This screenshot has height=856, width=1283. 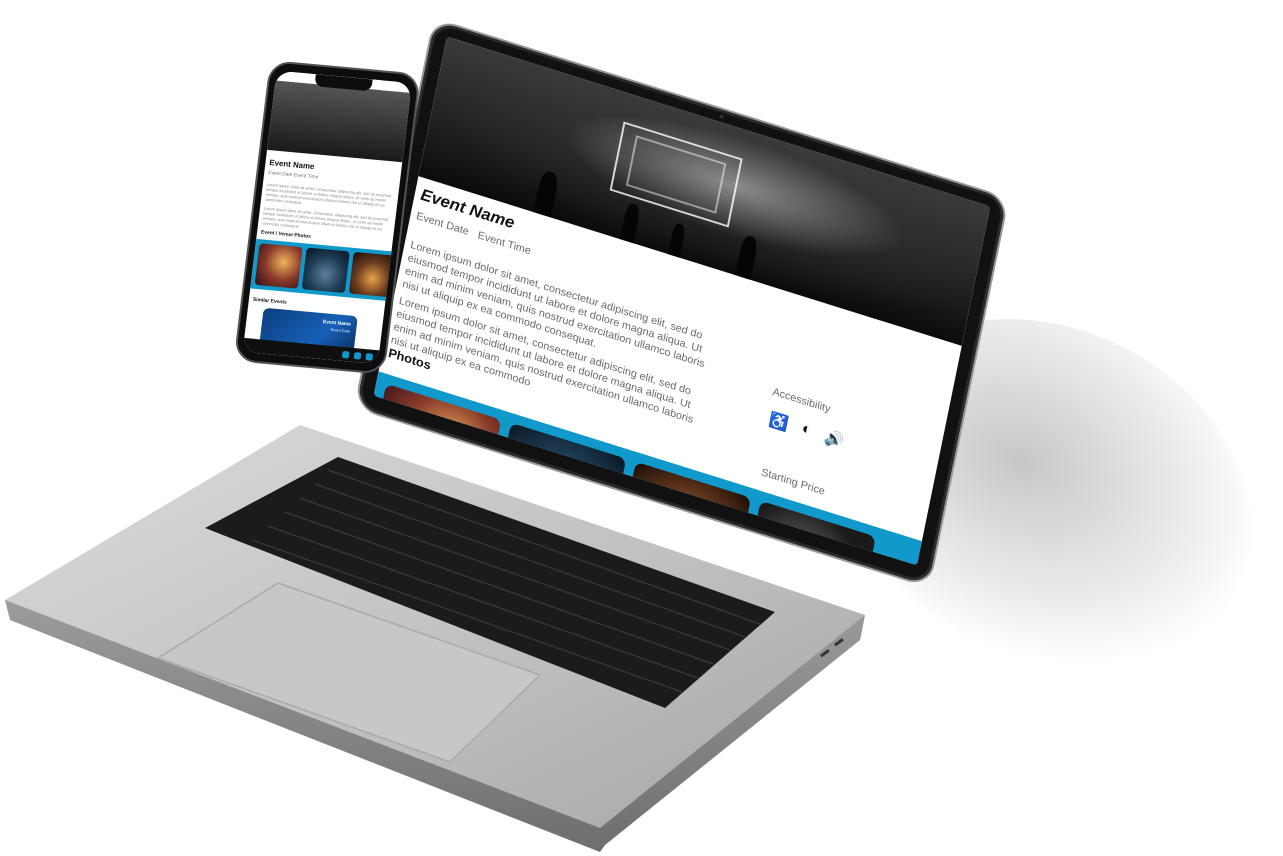 I want to click on phone-hero-image, so click(x=339, y=121).